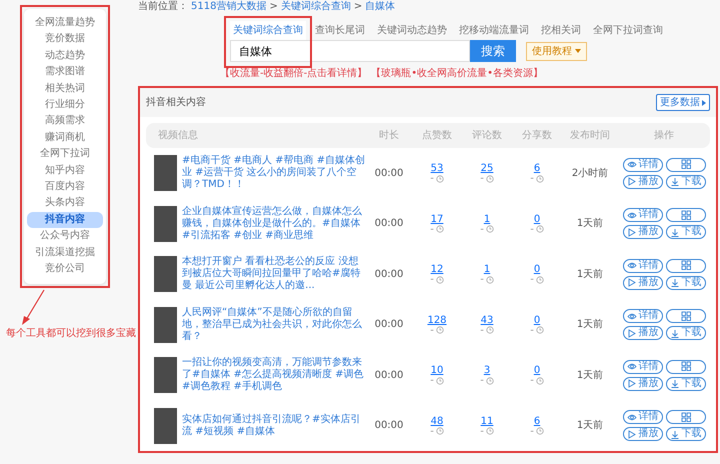 The height and width of the screenshot is (464, 720). Describe the element at coordinates (487, 320) in the screenshot. I see `stat-count-link: 43` at that location.